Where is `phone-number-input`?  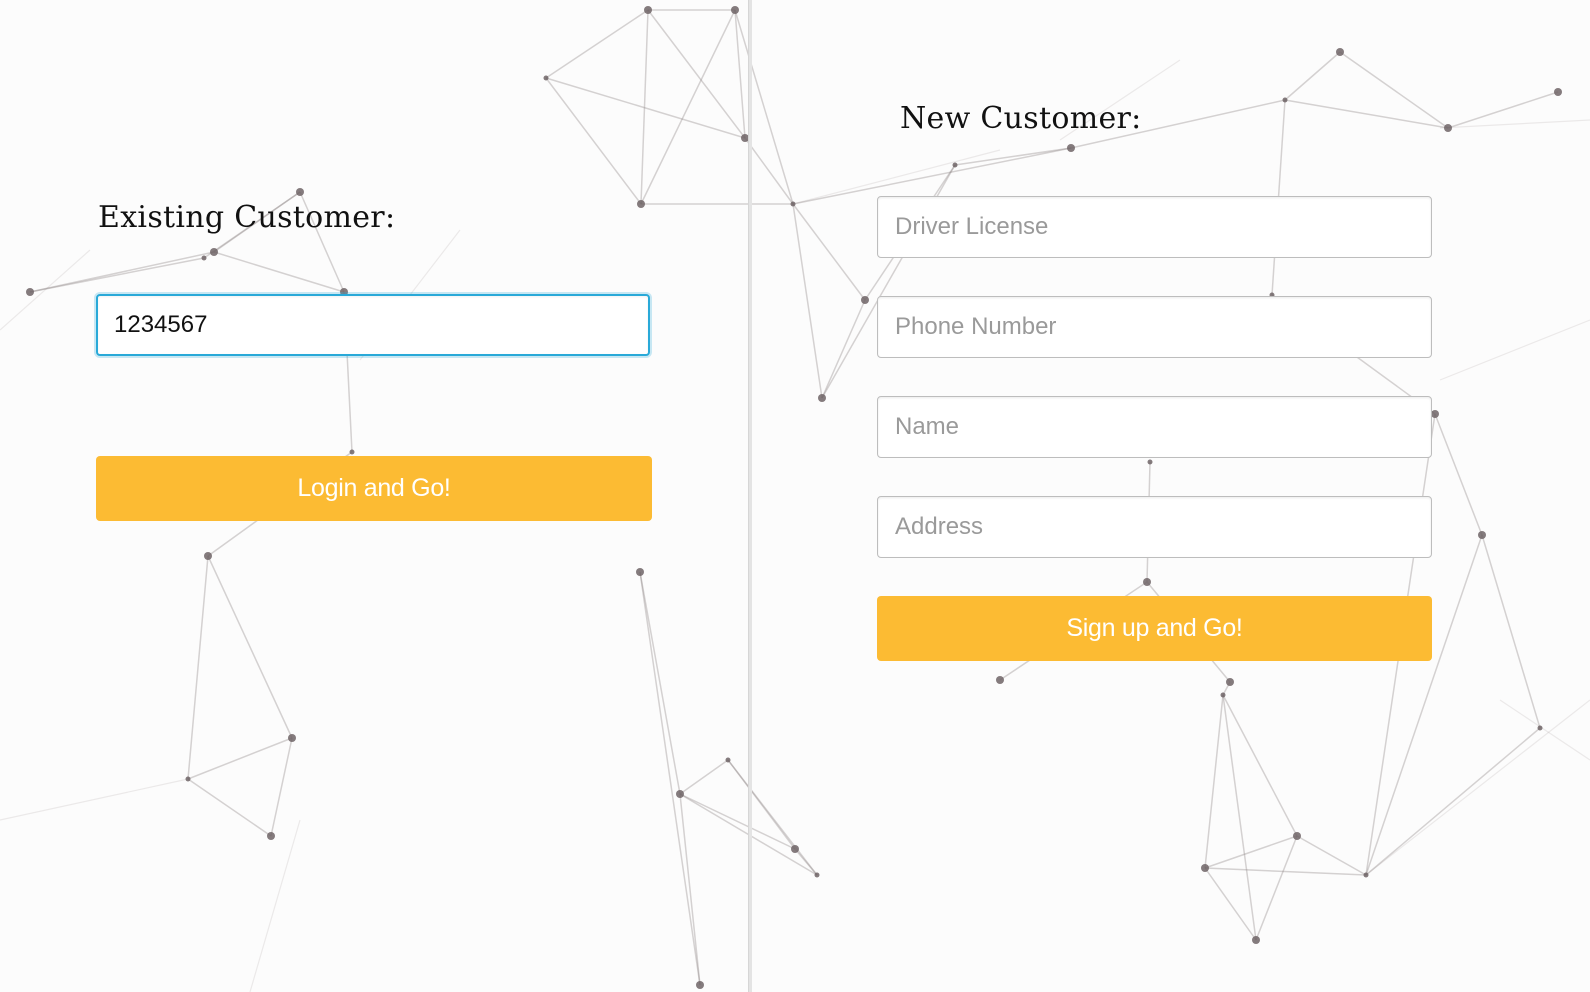 phone-number-input is located at coordinates (1154, 327).